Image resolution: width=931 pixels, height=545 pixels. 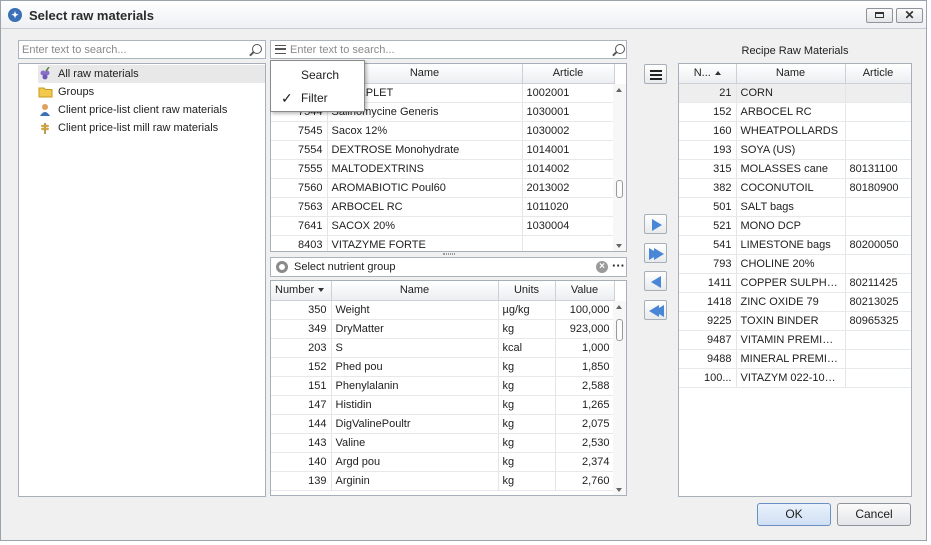 What do you see at coordinates (317, 98) in the screenshot?
I see `menu-item-filter: ✓ Filter` at bounding box center [317, 98].